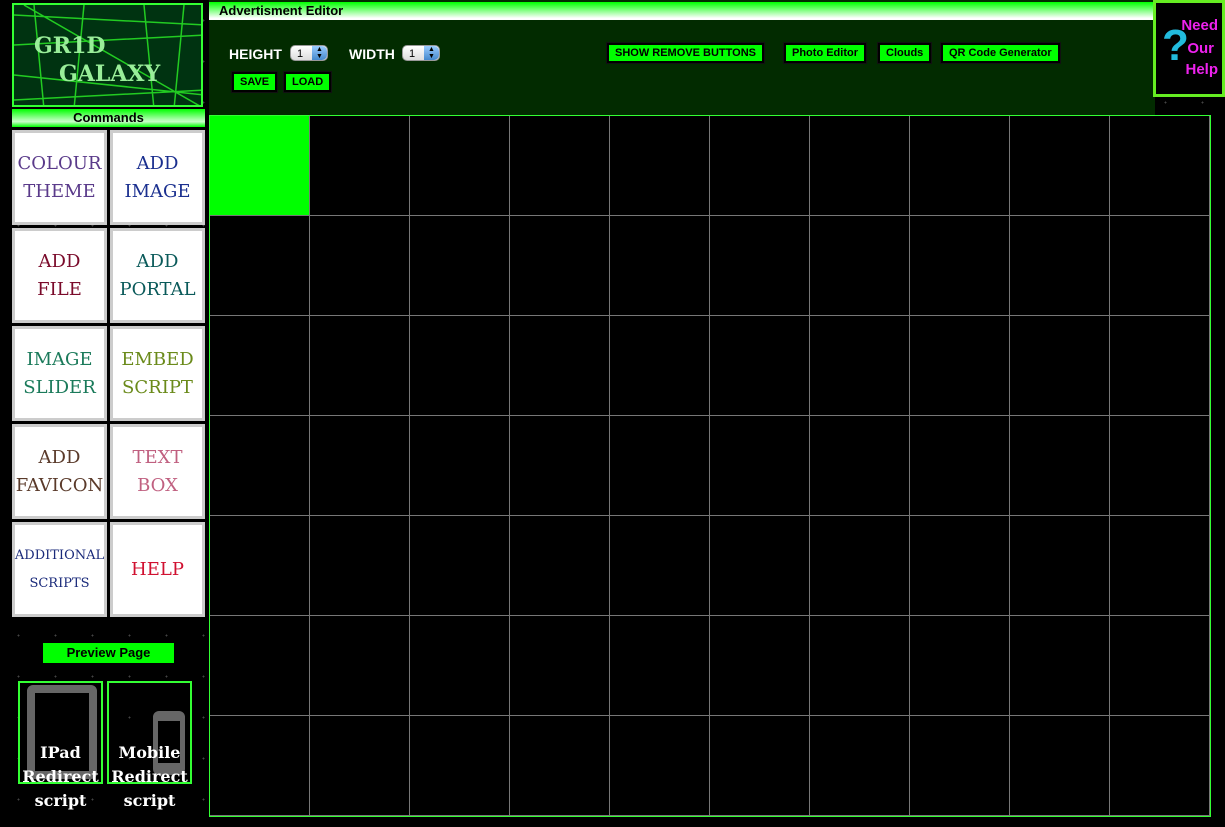 The width and height of the screenshot is (1225, 827). I want to click on preview-page-button: Preview Page, so click(108, 653).